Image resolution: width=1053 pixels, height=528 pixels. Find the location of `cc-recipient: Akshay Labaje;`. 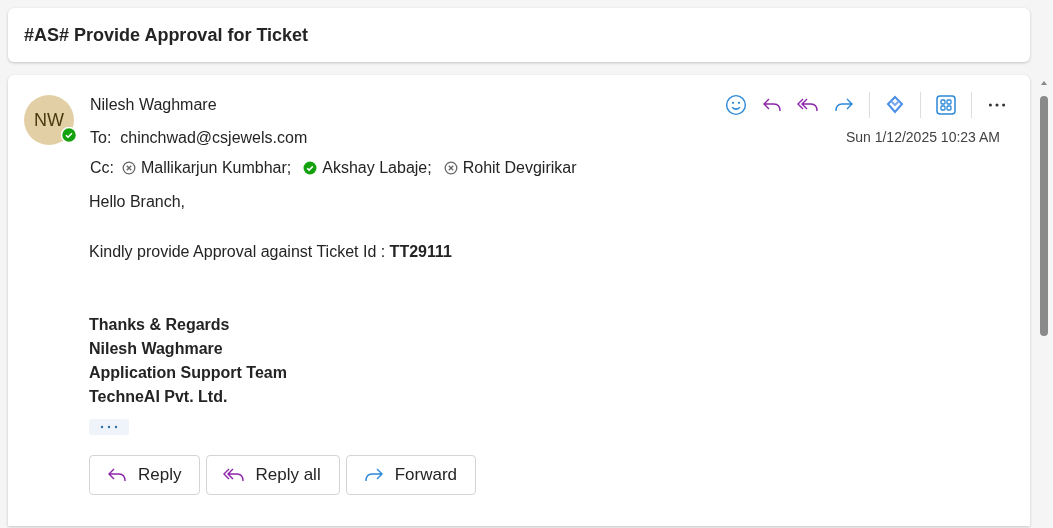

cc-recipient: Akshay Labaje; is located at coordinates (377, 168).